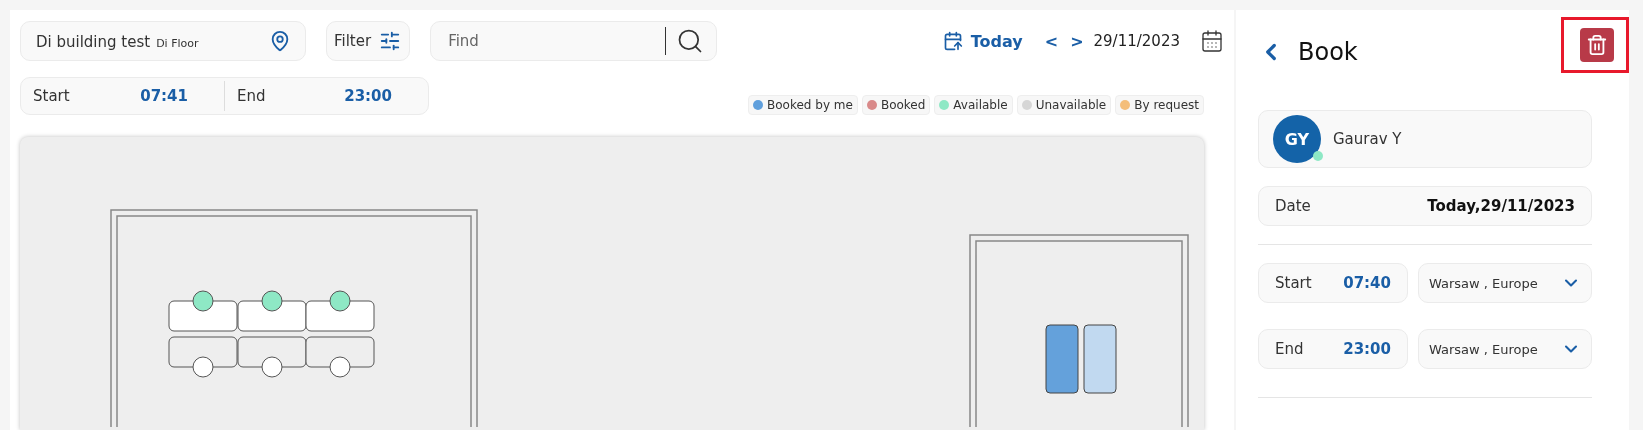  I want to click on map-pin-icon, so click(280, 41).